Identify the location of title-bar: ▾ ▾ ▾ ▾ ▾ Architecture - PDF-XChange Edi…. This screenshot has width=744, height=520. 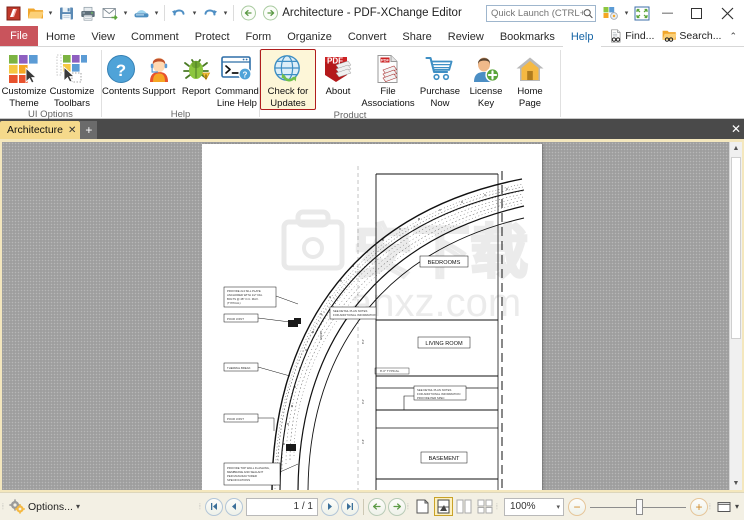
(372, 13).